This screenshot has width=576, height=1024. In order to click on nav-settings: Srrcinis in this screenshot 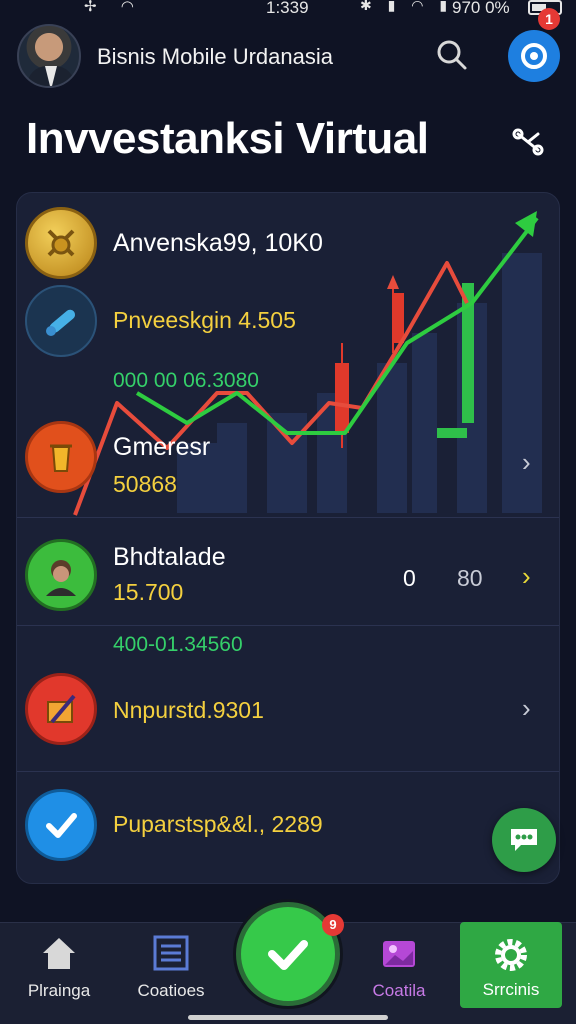, I will do `click(511, 965)`.